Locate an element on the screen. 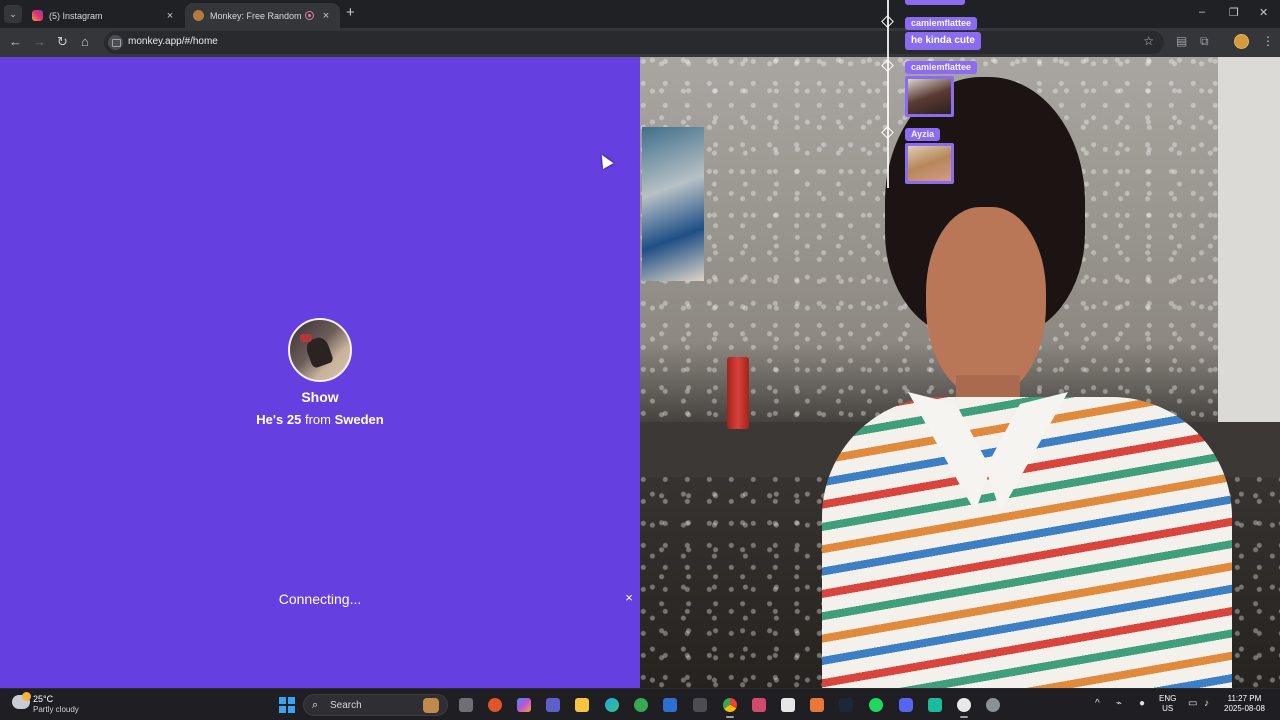  person-face is located at coordinates (986, 302).